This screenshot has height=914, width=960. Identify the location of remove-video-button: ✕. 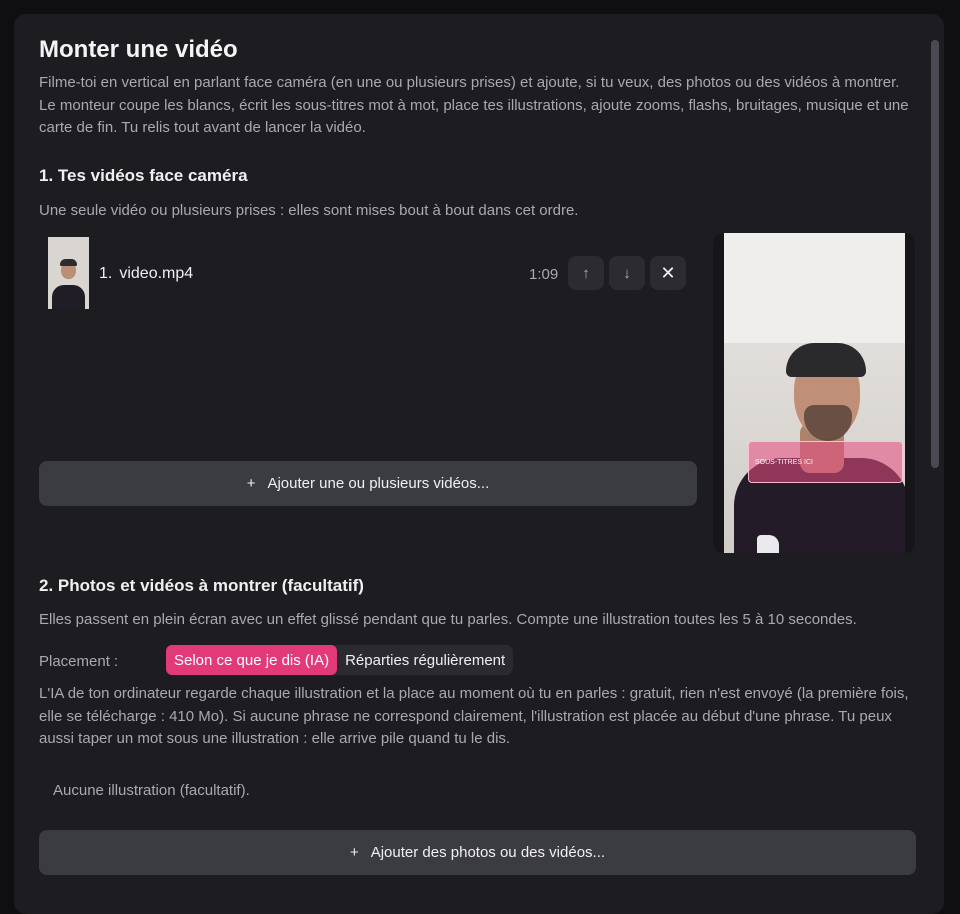
(668, 273).